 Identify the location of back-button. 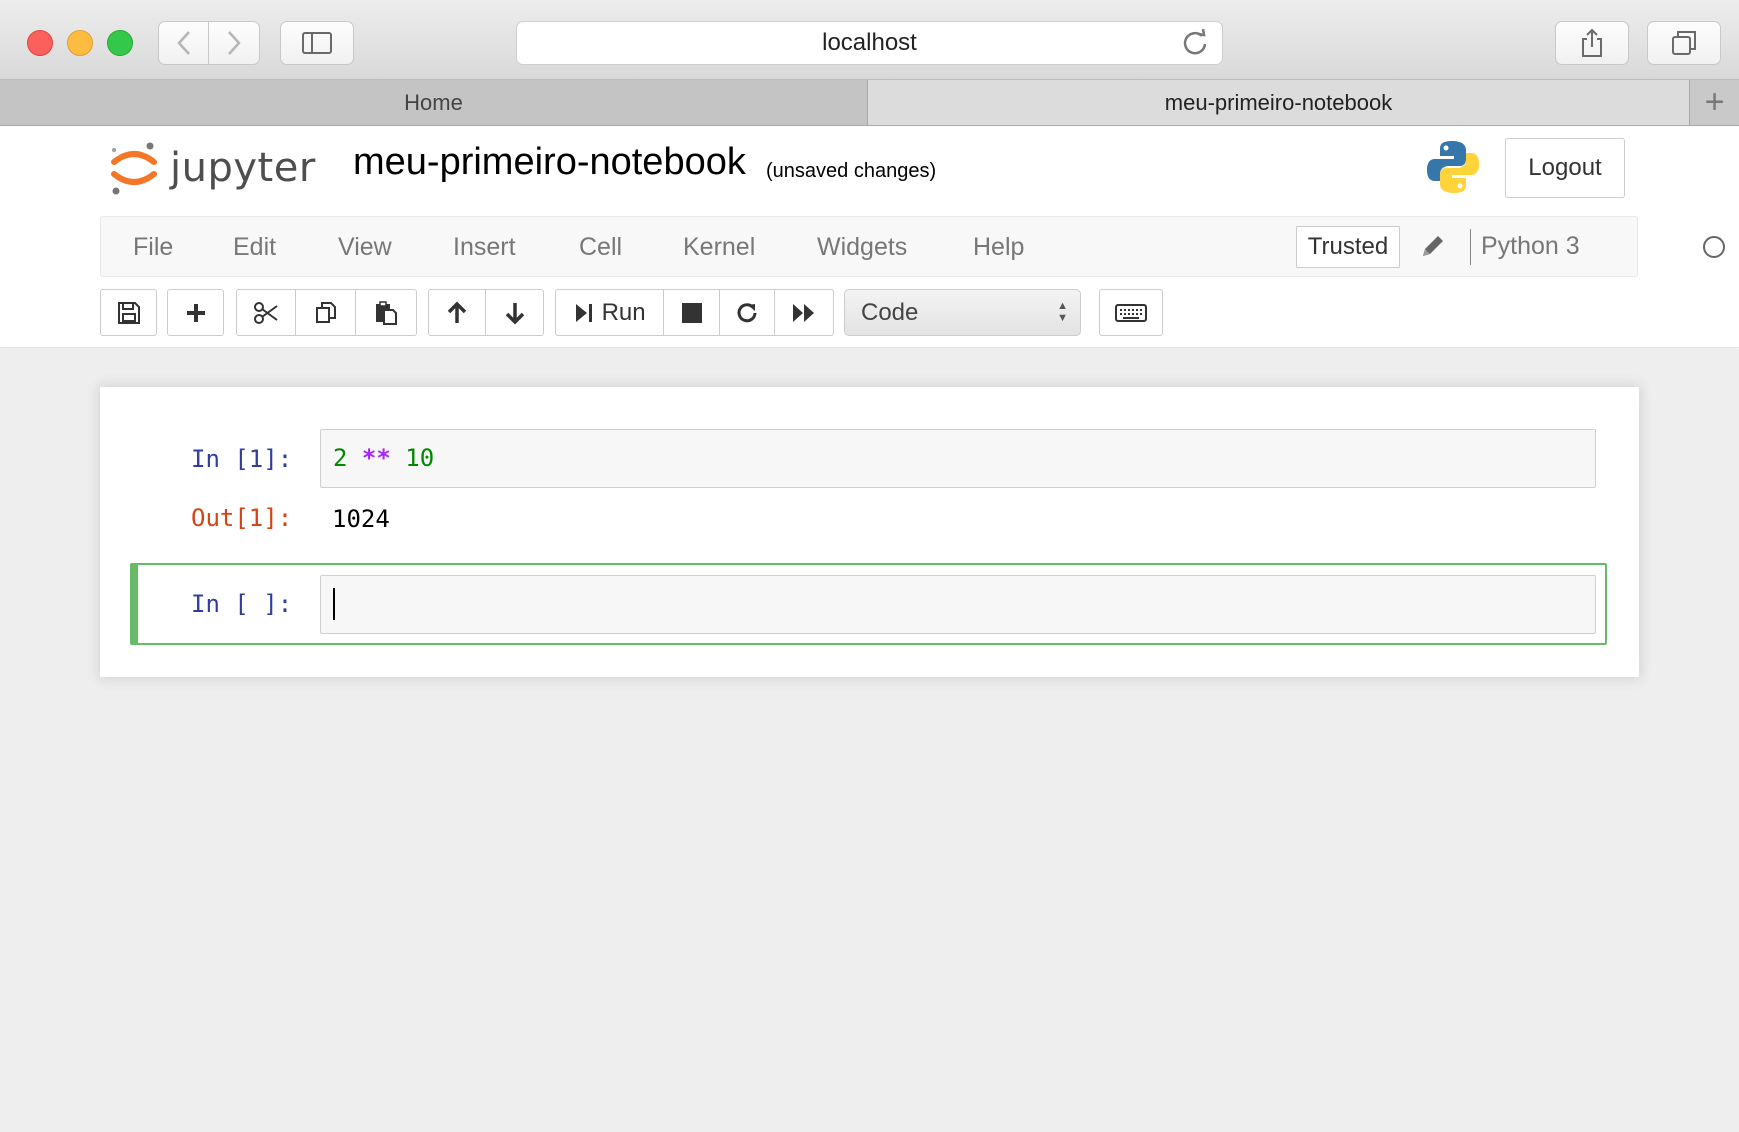
(184, 43).